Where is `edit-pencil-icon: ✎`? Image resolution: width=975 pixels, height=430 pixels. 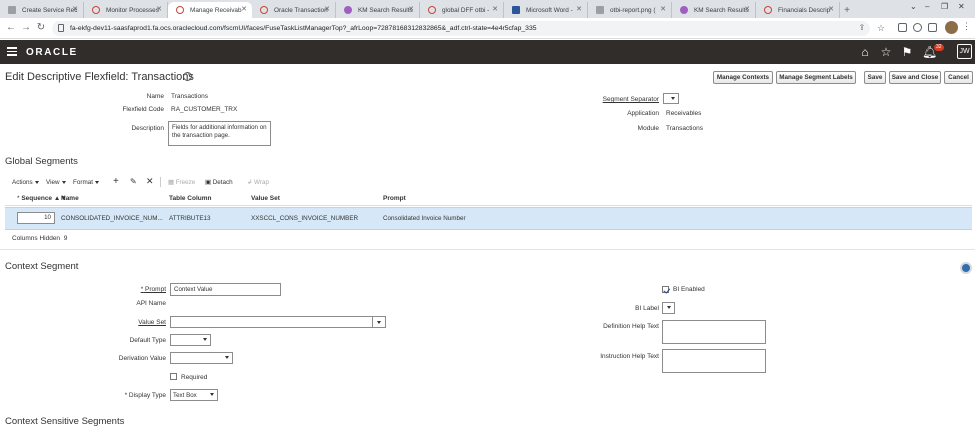 edit-pencil-icon: ✎ is located at coordinates (133, 181).